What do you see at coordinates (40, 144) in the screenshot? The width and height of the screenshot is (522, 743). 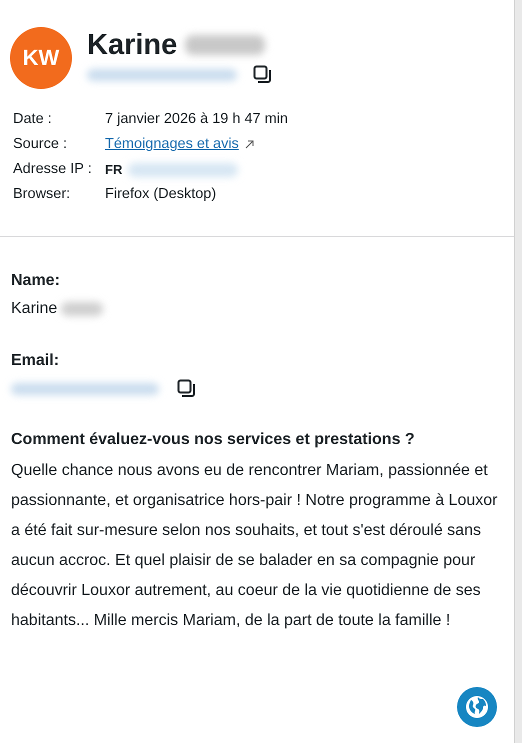 I see `detail-label: Source :` at bounding box center [40, 144].